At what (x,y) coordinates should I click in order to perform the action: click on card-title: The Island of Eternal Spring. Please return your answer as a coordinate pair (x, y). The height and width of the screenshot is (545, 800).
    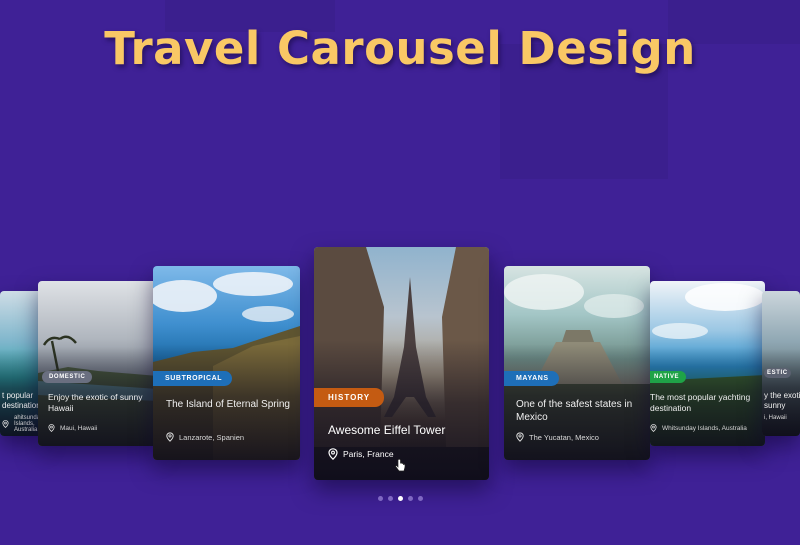
    Looking at the image, I should click on (228, 404).